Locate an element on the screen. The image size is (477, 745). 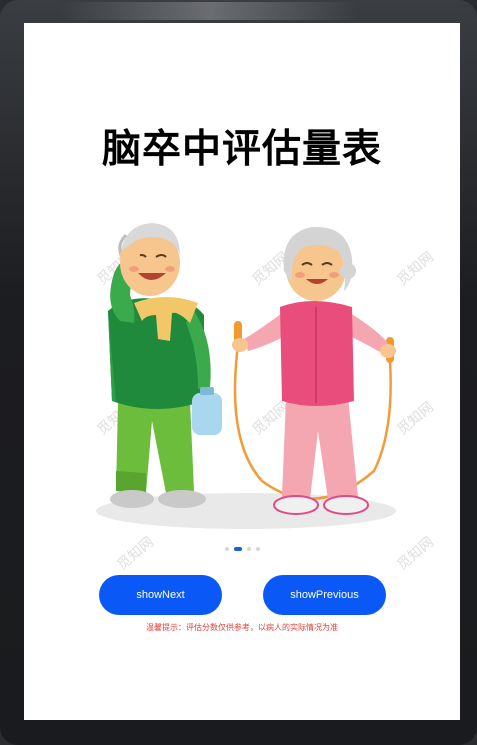
page-dot-active is located at coordinates (237, 549).